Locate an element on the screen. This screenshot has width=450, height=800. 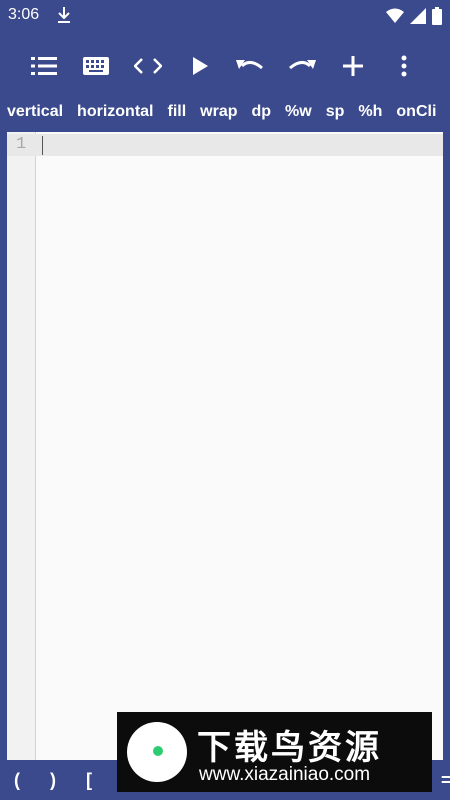
redo-icon is located at coordinates (302, 66).